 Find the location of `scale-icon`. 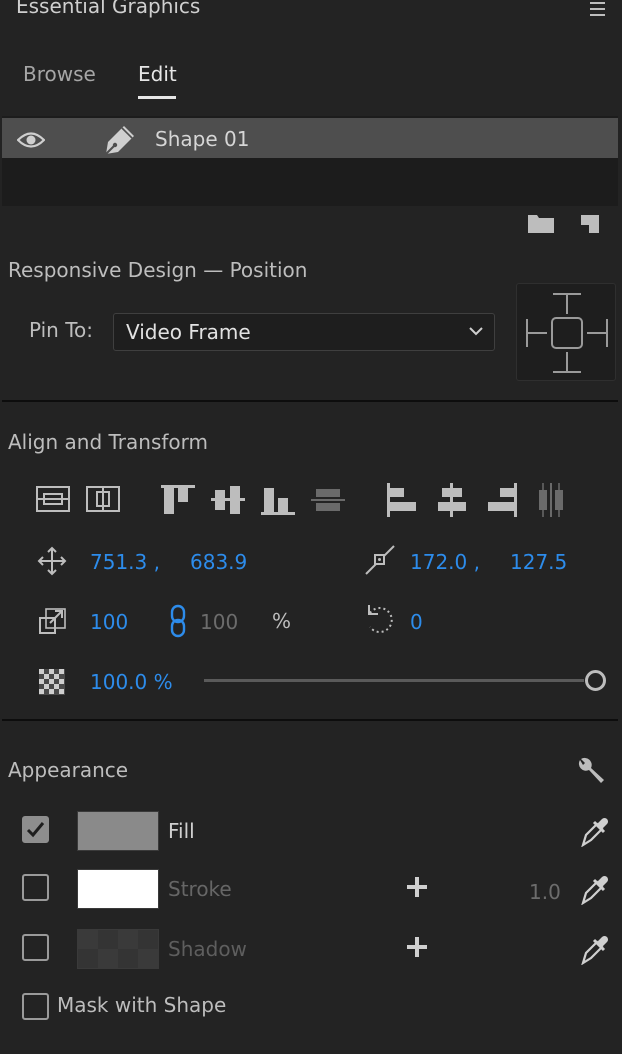

scale-icon is located at coordinates (53, 621).